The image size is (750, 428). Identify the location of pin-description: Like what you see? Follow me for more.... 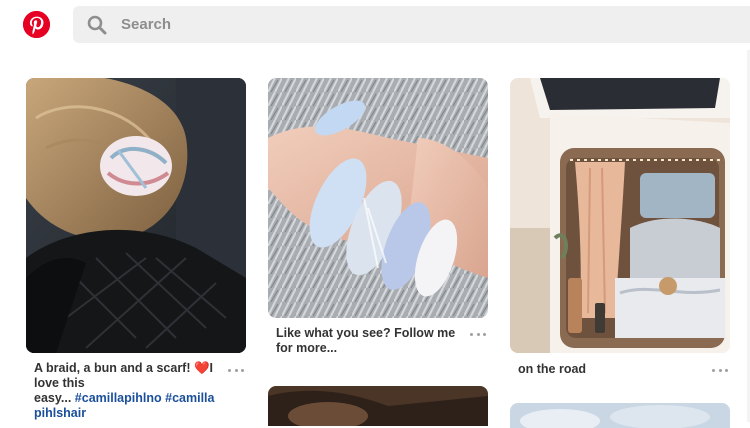
(371, 341).